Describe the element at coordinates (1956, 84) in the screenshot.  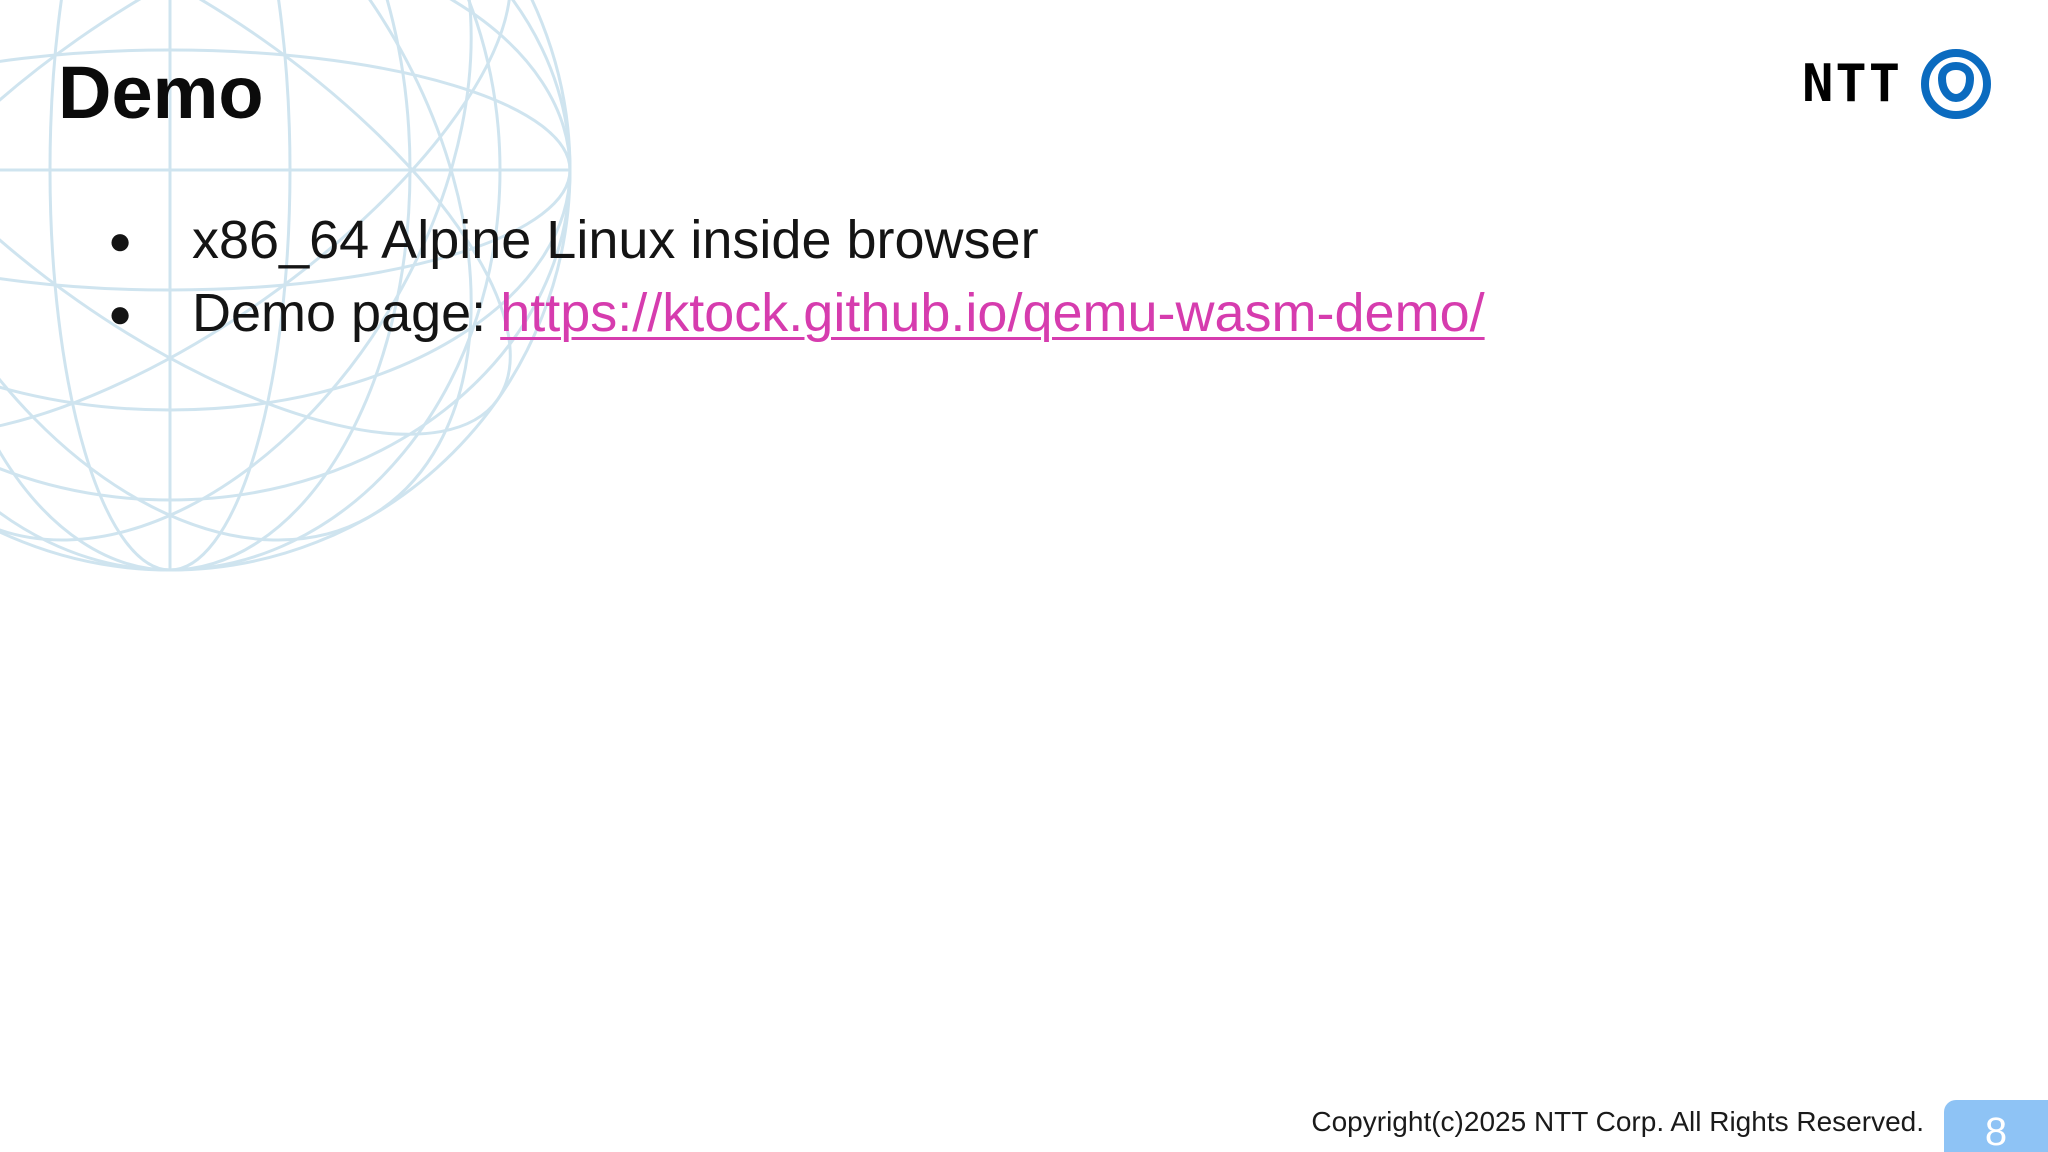
I see `ntt-logo-icon` at that location.